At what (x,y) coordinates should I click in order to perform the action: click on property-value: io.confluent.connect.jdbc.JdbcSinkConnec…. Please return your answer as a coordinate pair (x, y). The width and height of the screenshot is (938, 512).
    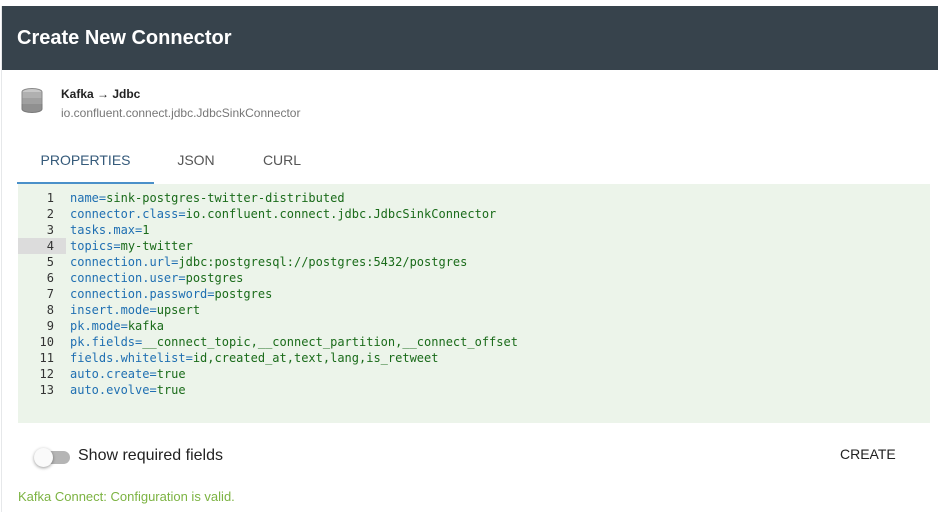
    Looking at the image, I should click on (341, 214).